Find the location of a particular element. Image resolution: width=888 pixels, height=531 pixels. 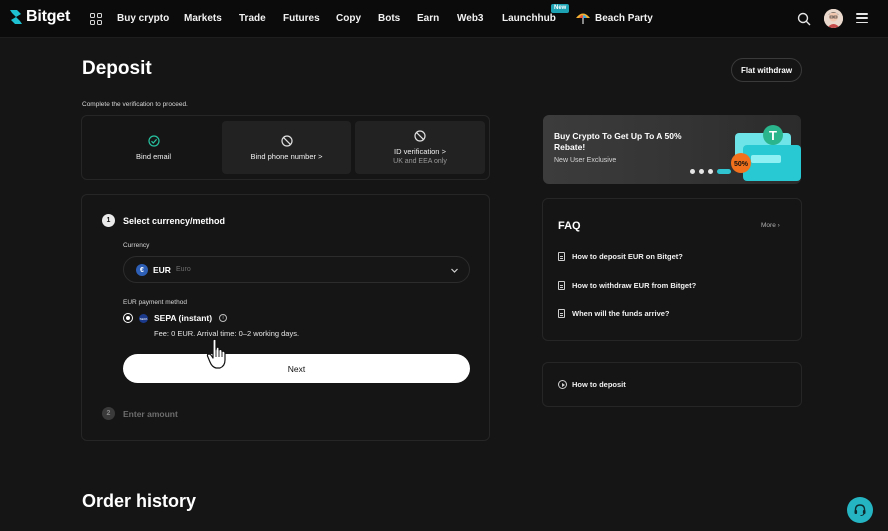

nav-earn: Earn is located at coordinates (428, 18).